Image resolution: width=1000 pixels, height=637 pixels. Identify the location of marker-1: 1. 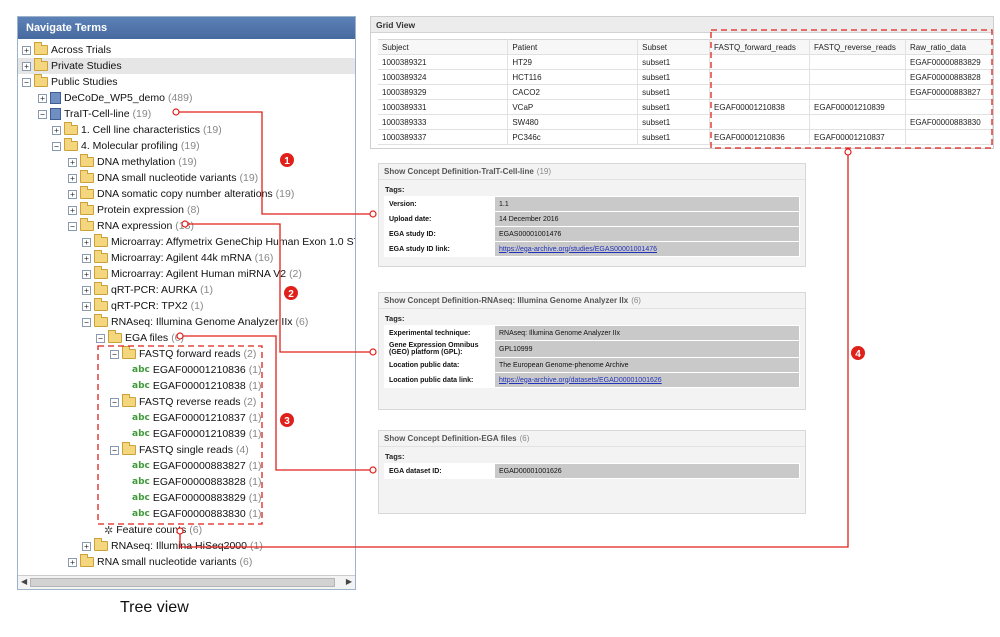
(287, 161).